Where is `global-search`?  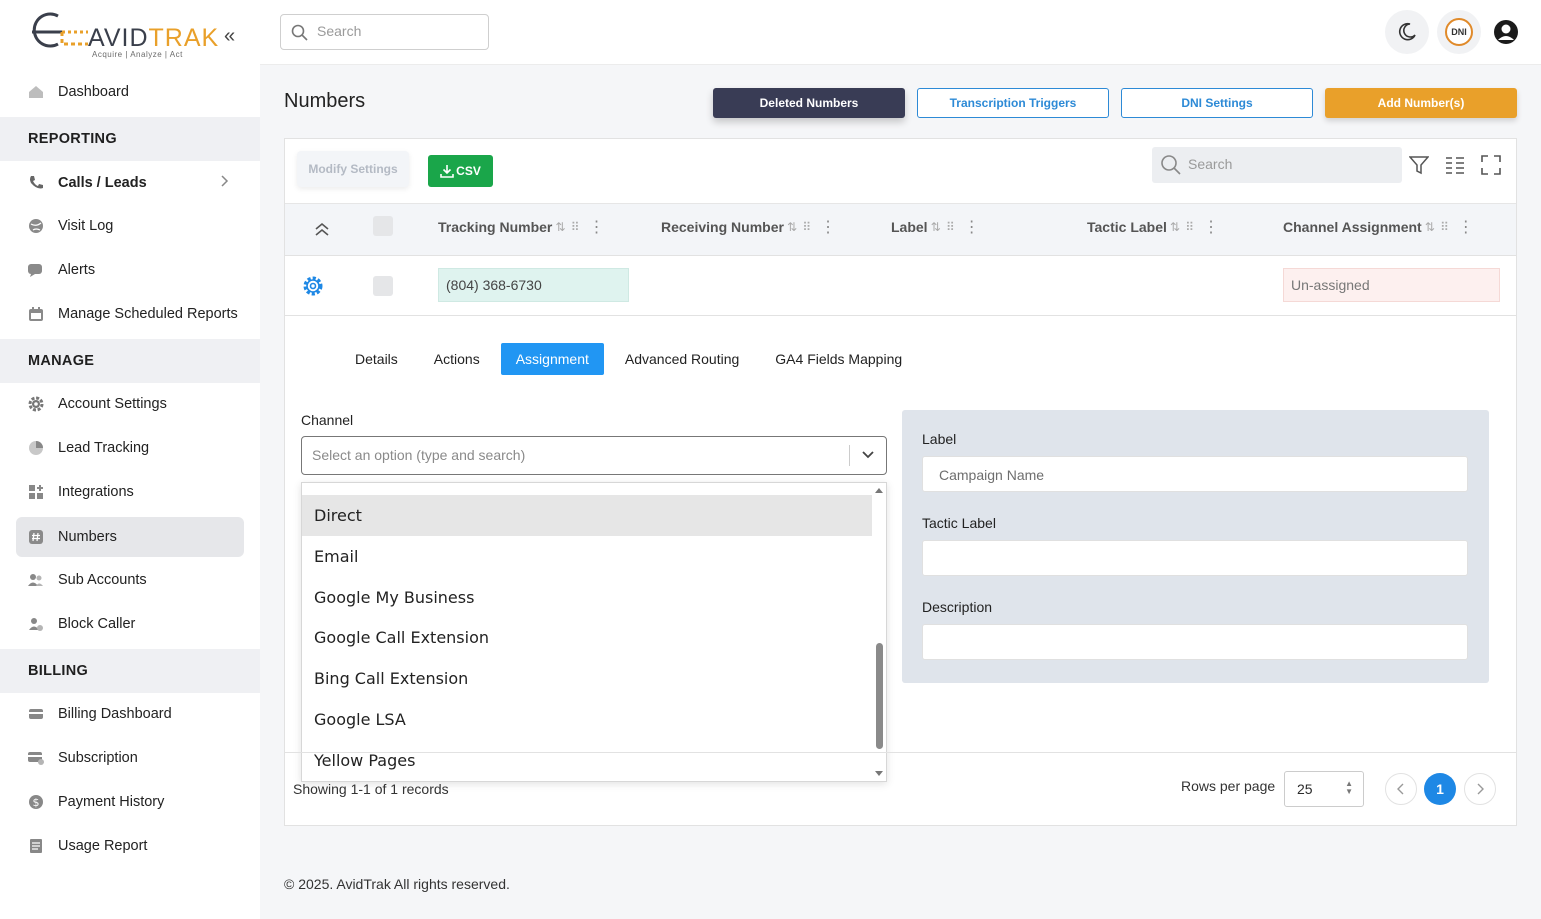 global-search is located at coordinates (384, 32).